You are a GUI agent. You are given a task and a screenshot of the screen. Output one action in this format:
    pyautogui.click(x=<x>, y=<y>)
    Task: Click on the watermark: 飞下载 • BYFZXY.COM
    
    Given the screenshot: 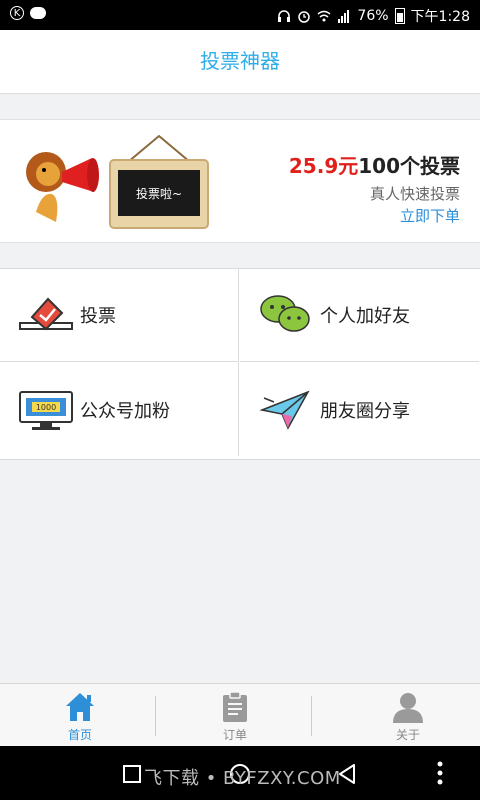 What is the action you would take?
    pyautogui.click(x=242, y=778)
    